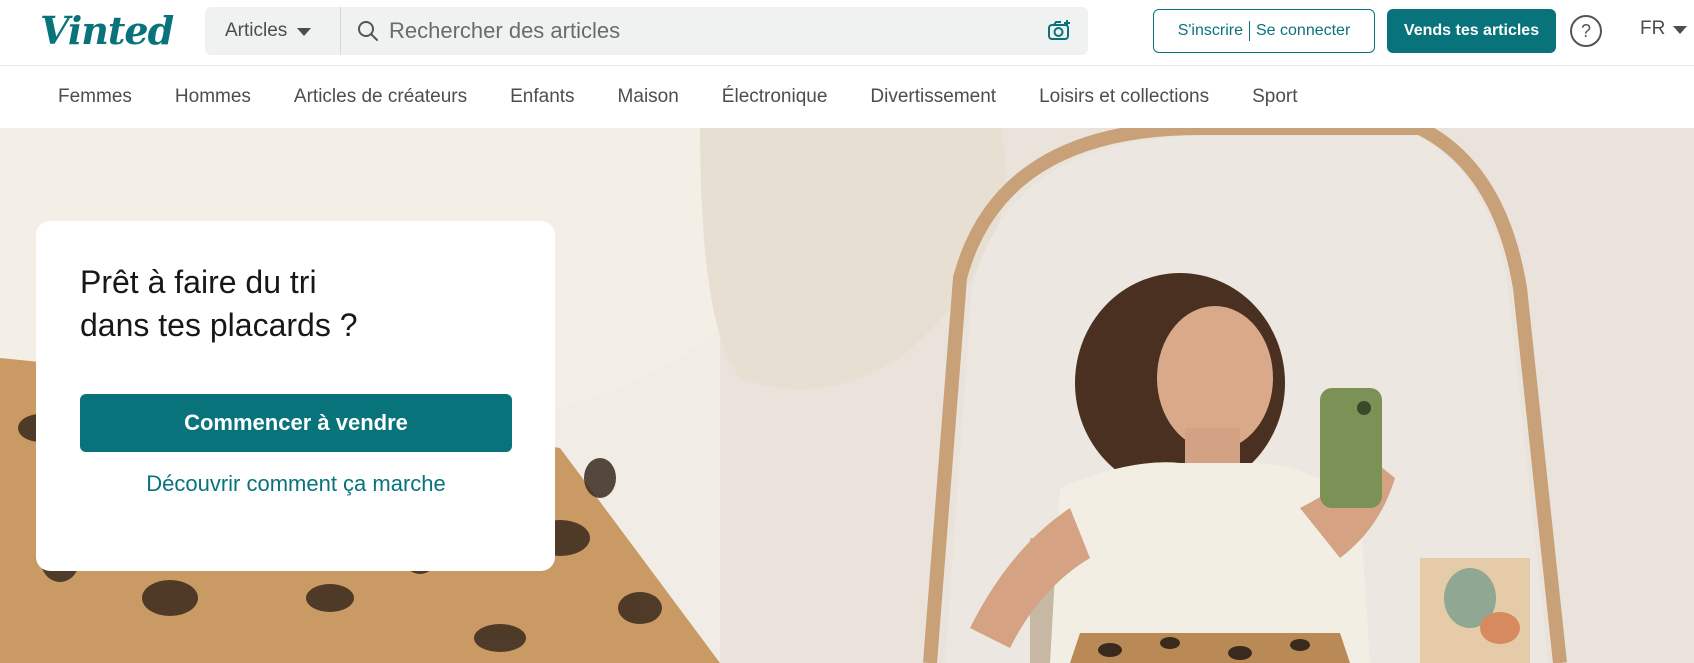  Describe the element at coordinates (296, 423) in the screenshot. I see `start-selling-button: Commencer à vendre` at that location.